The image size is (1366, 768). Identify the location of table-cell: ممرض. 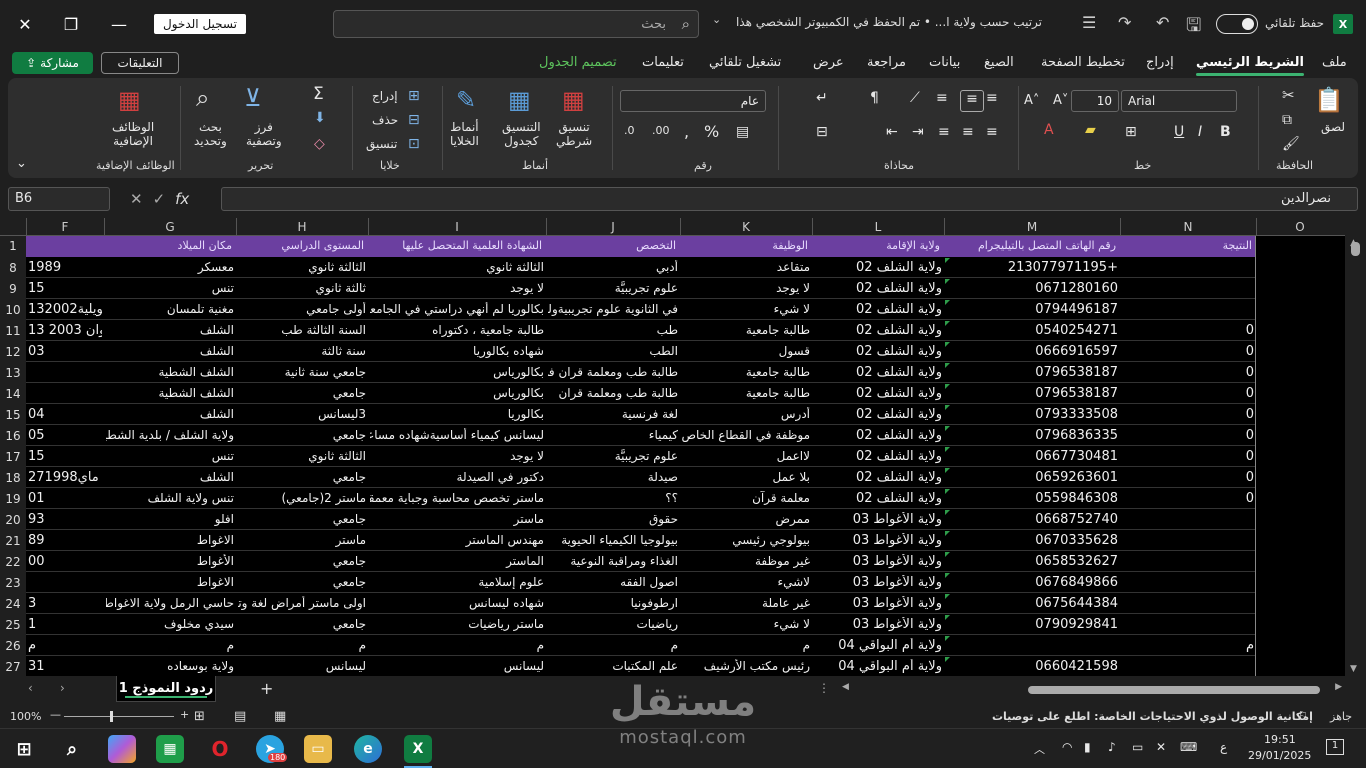
(746, 519).